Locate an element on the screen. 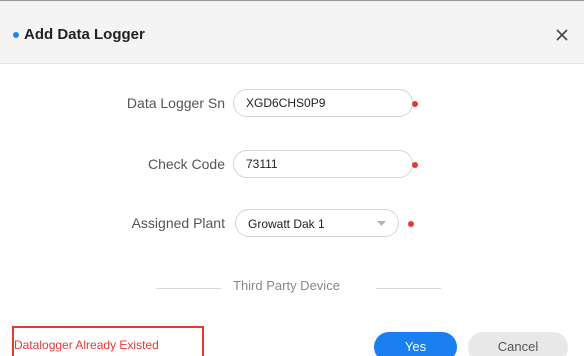 Image resolution: width=584 pixels, height=356 pixels. assigned-plant-value: Growatt Dak 1 is located at coordinates (286, 224).